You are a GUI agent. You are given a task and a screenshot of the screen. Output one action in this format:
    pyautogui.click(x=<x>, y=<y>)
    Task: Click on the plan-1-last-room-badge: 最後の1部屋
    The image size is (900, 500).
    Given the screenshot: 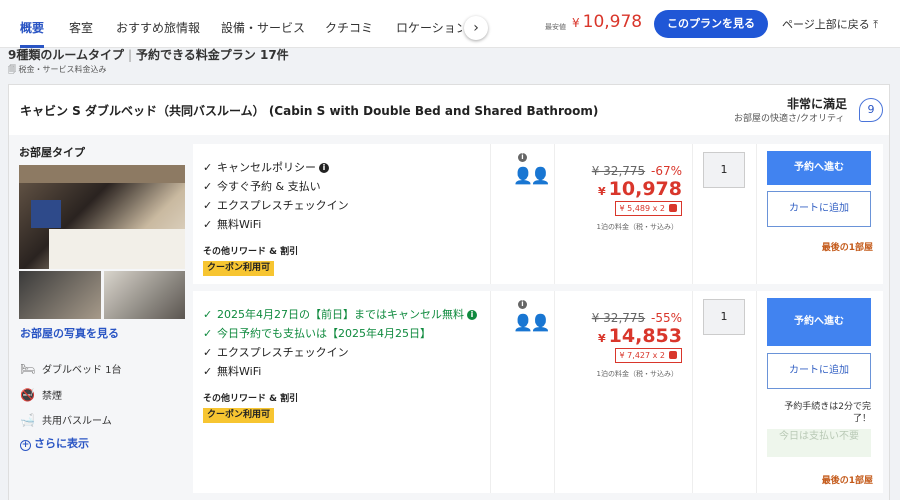 What is the action you would take?
    pyautogui.click(x=847, y=248)
    